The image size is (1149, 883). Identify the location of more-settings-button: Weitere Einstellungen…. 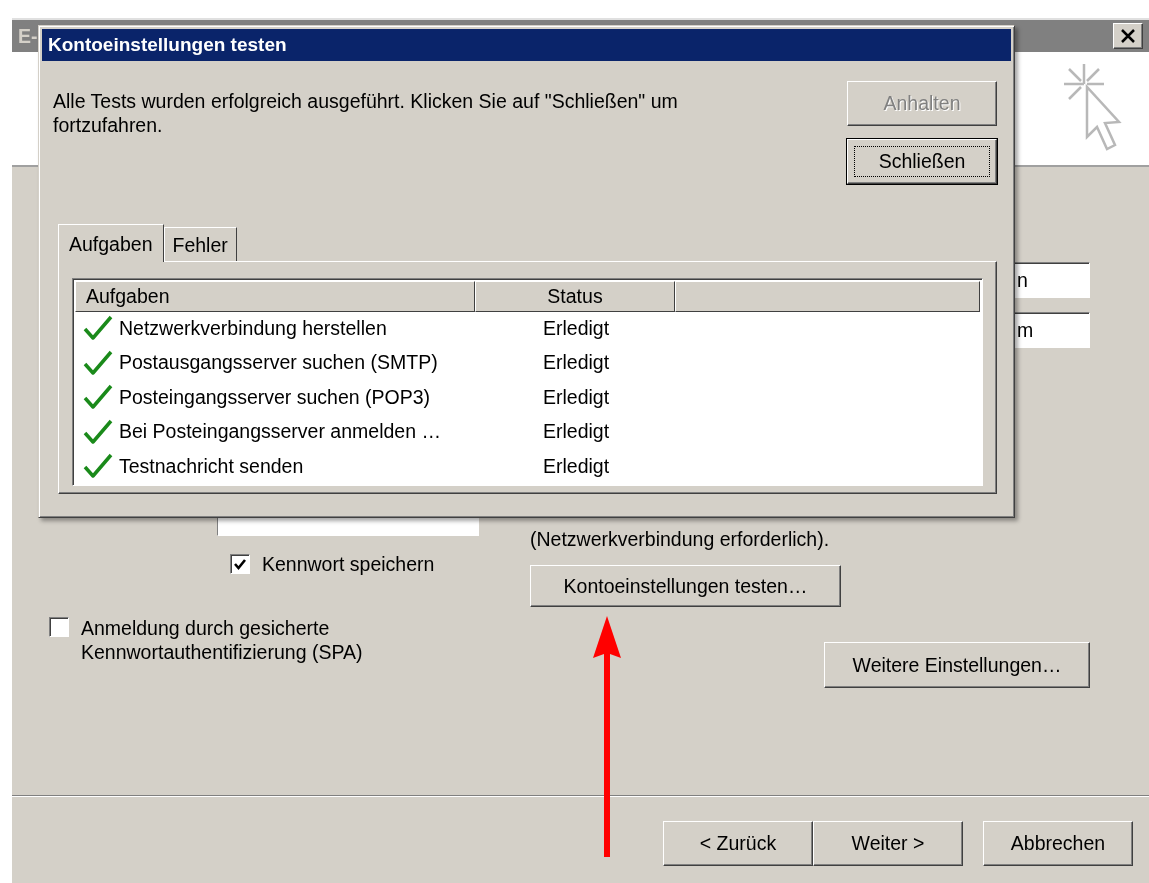
(957, 665).